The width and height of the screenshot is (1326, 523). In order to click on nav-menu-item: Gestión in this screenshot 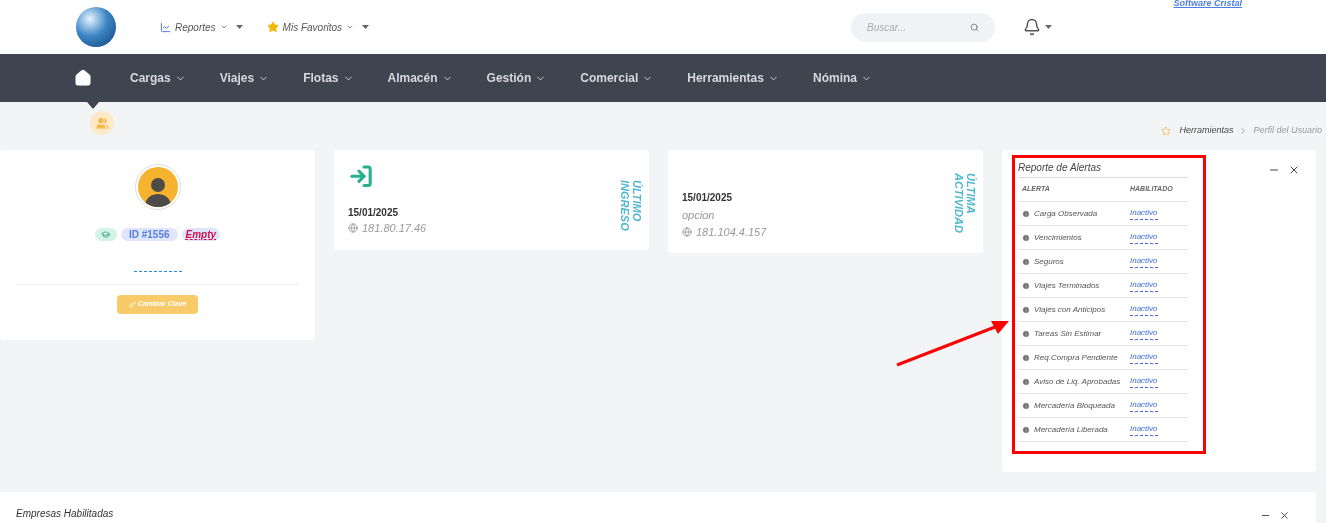, I will do `click(516, 78)`.